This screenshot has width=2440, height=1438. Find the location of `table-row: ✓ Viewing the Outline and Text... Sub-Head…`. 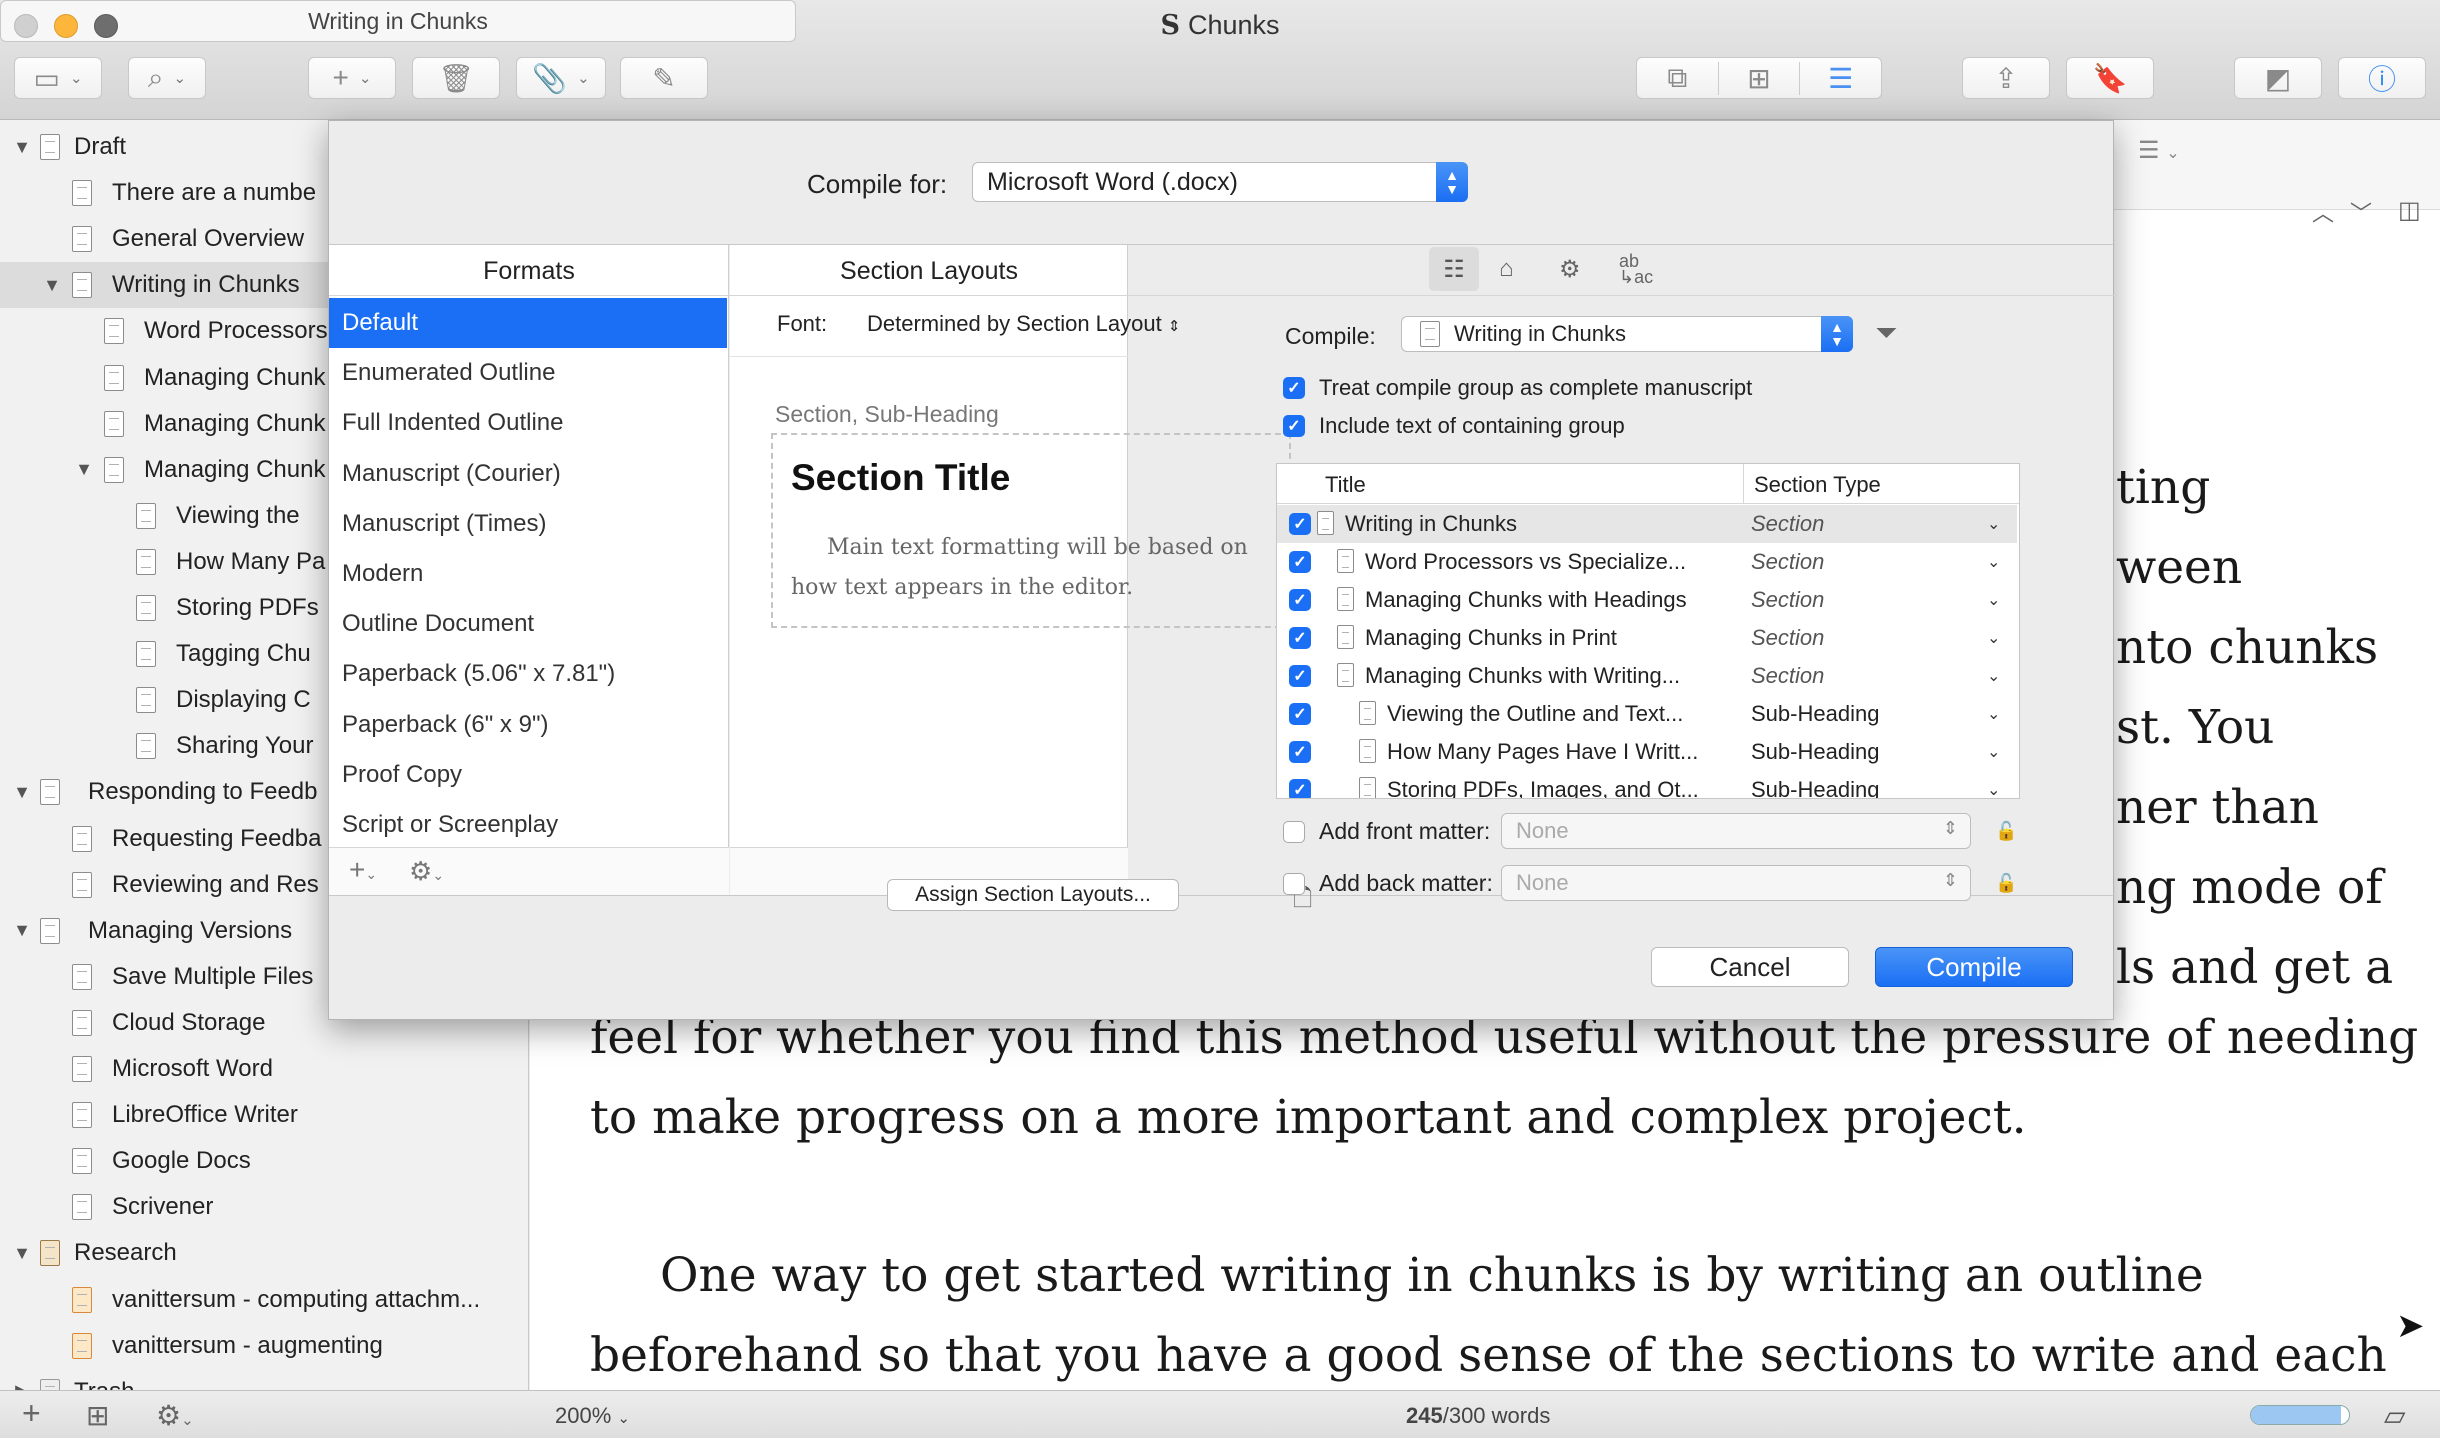

table-row: ✓ Viewing the Outline and Text... Sub-Head… is located at coordinates (1647, 714).